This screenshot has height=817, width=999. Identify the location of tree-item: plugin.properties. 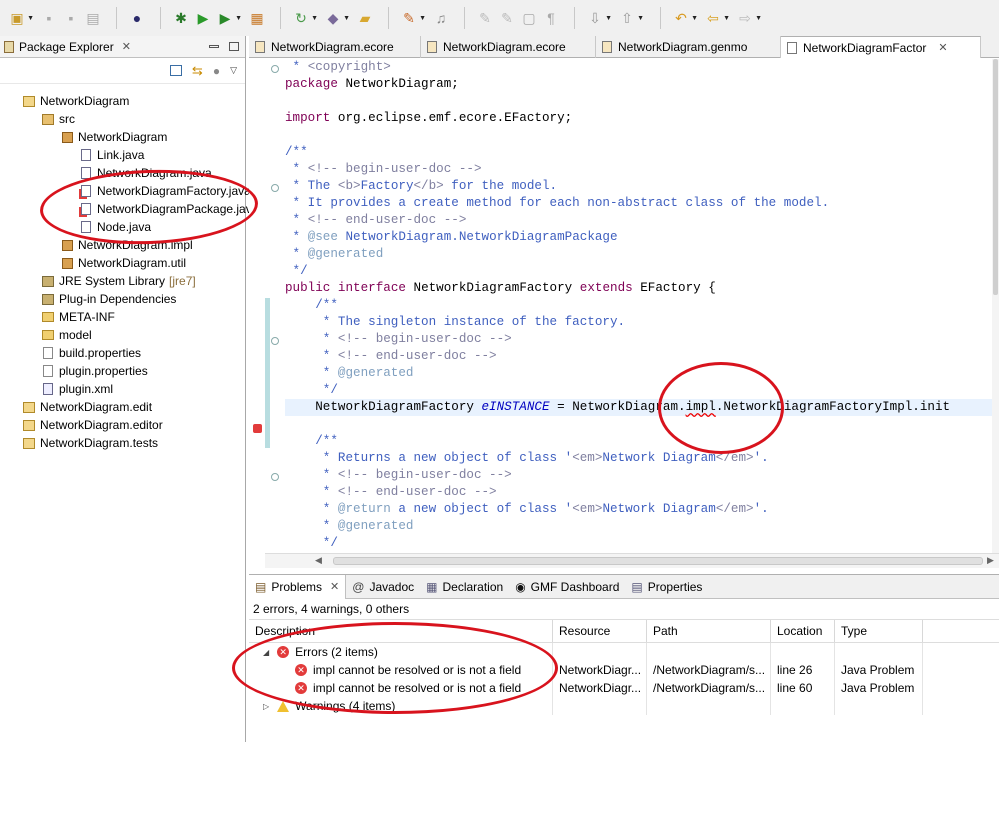
(94, 371).